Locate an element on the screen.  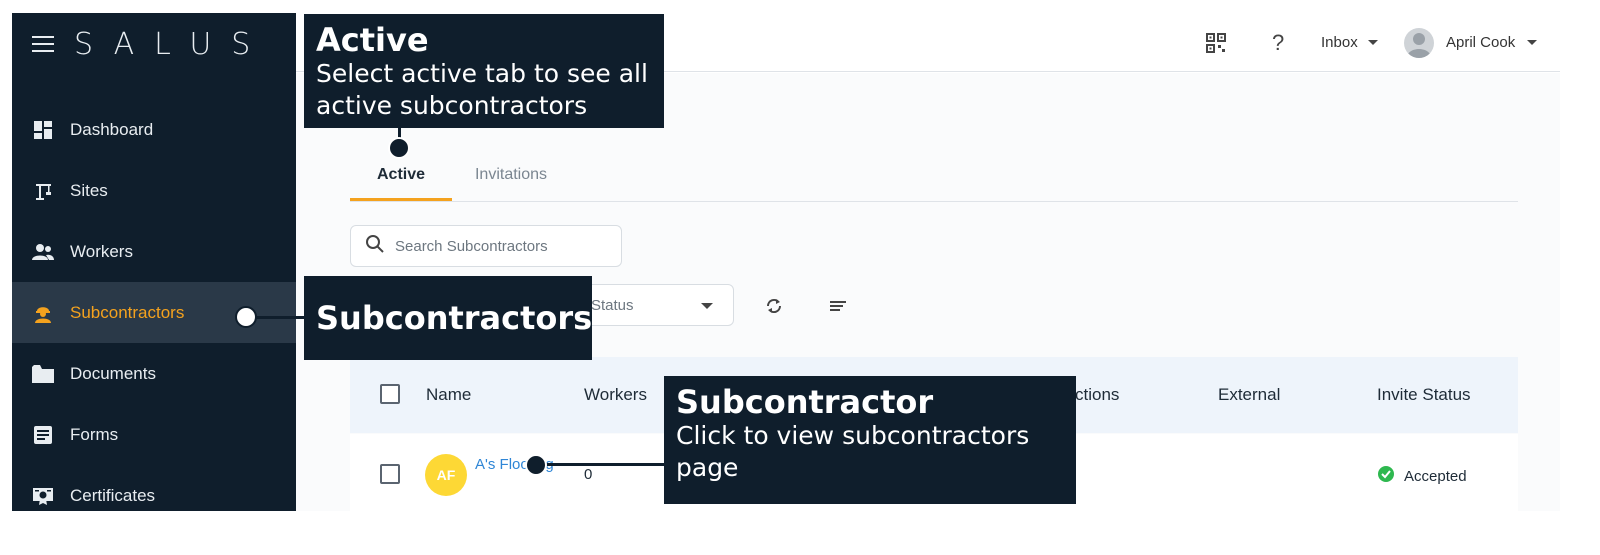
sidebar-item-label: Documents is located at coordinates (113, 373).